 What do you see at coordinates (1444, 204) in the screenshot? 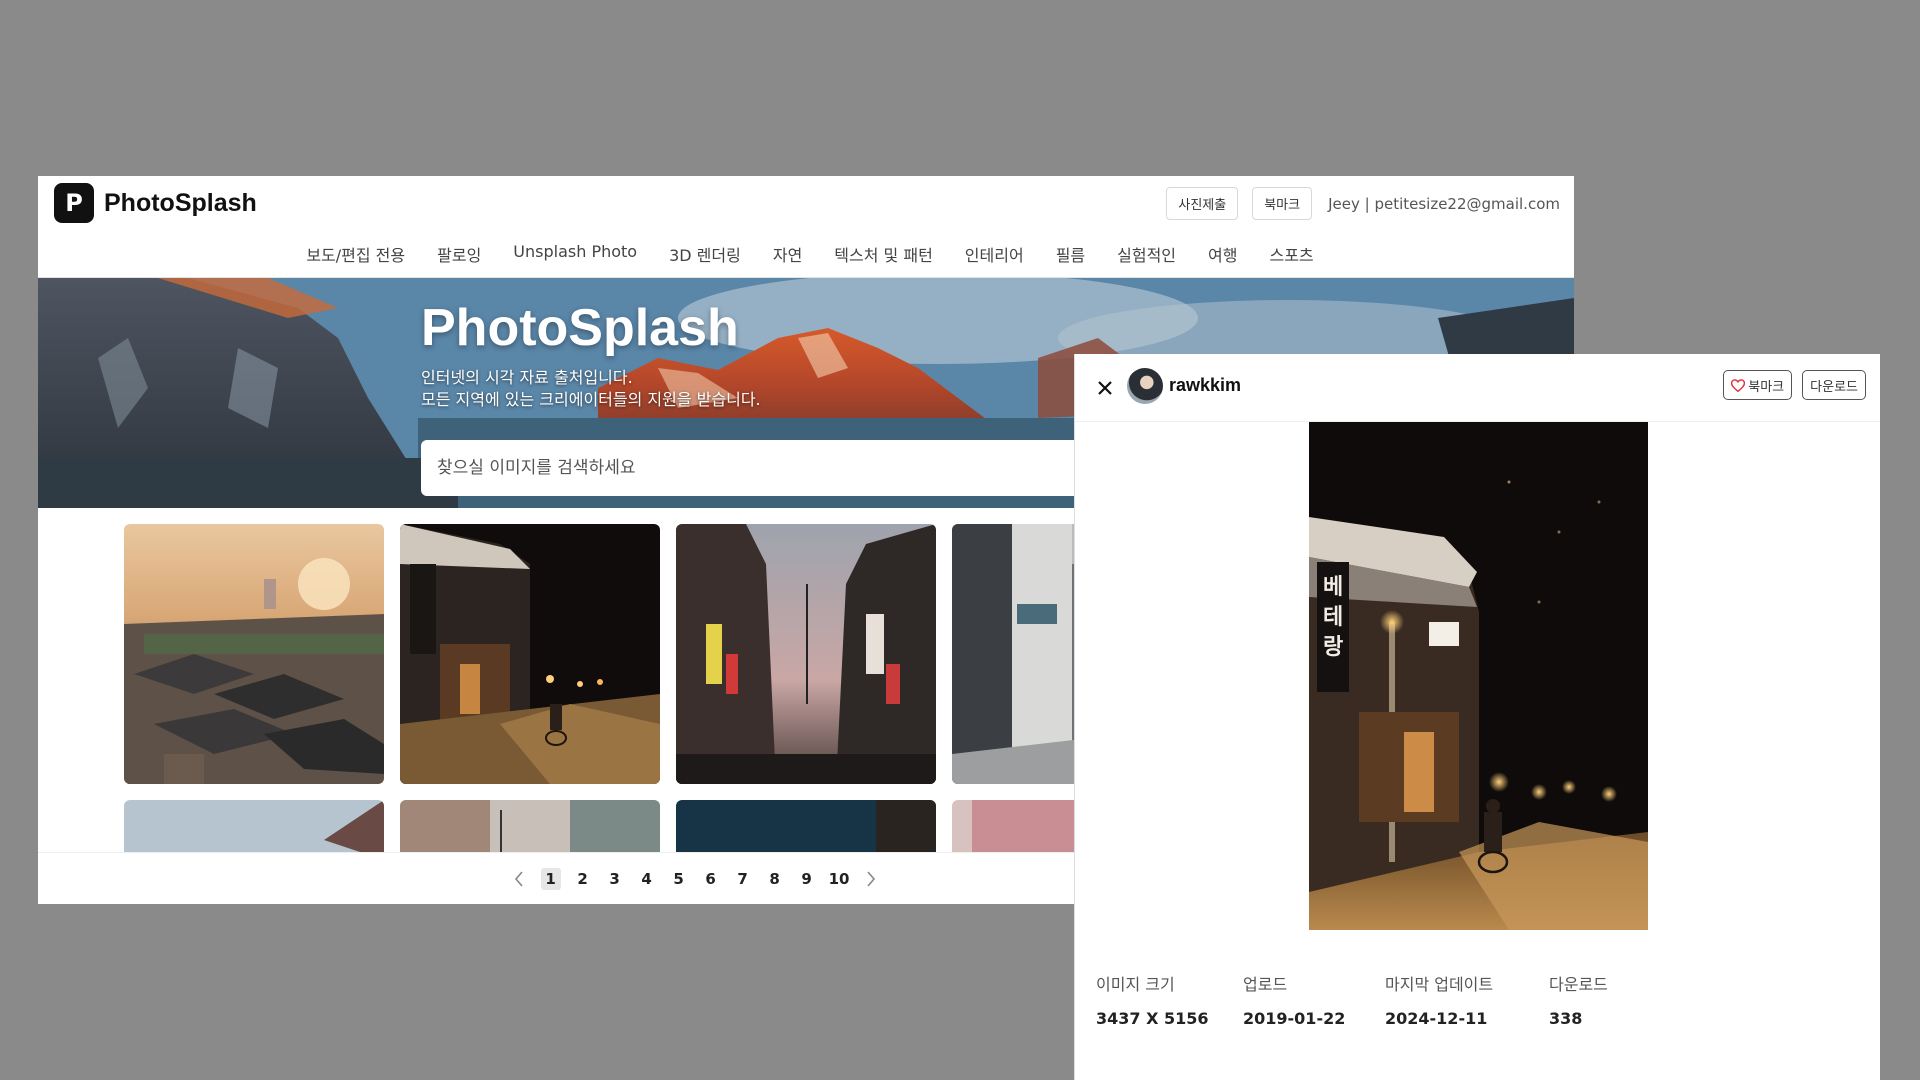
I see `user-info: Jeey | petitesize22@gmail.com` at bounding box center [1444, 204].